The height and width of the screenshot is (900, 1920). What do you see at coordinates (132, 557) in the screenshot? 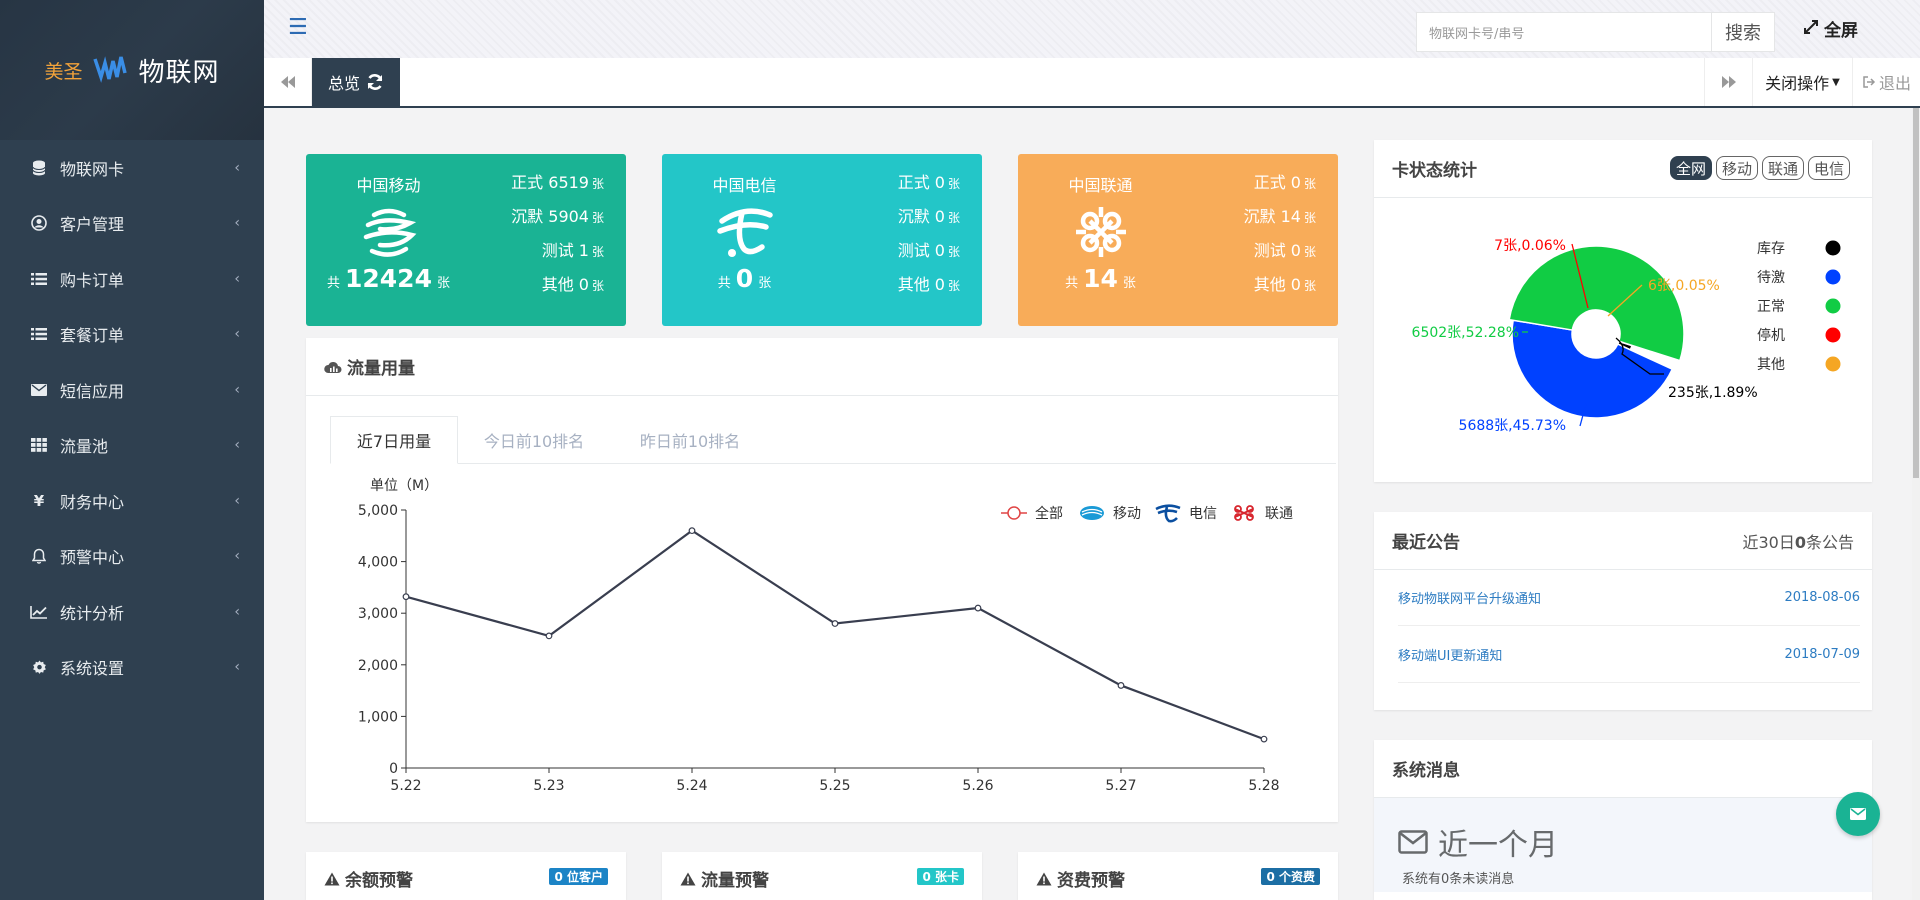
I see `sidebar-item-7: 预警中心 ‹` at bounding box center [132, 557].